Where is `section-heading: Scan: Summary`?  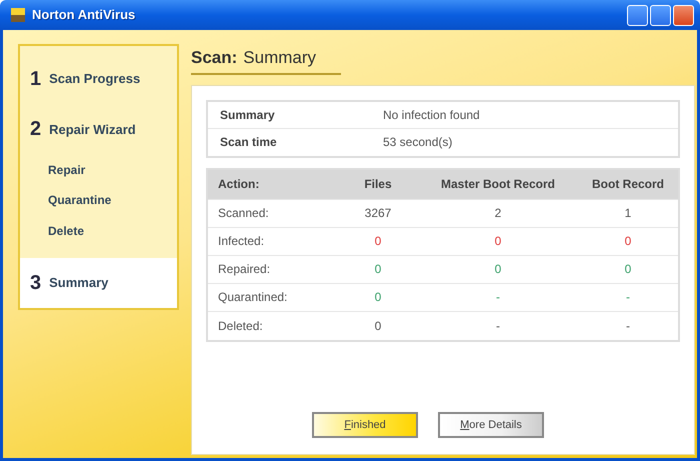
section-heading: Scan: Summary is located at coordinates (266, 59).